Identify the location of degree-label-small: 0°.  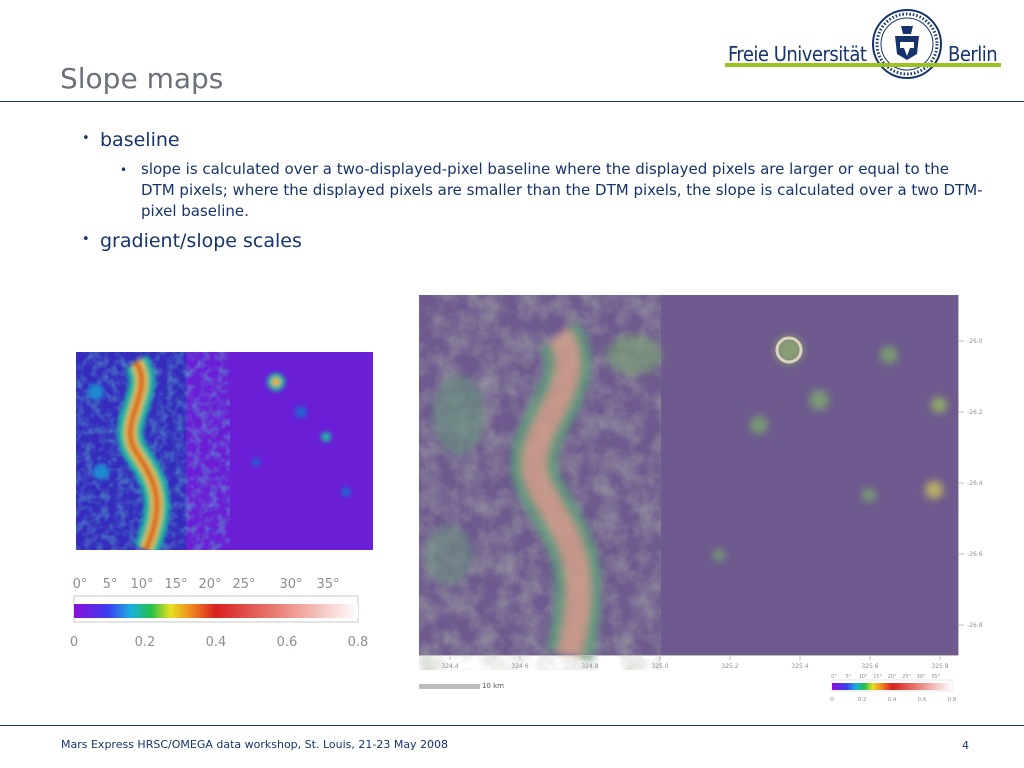
(834, 677).